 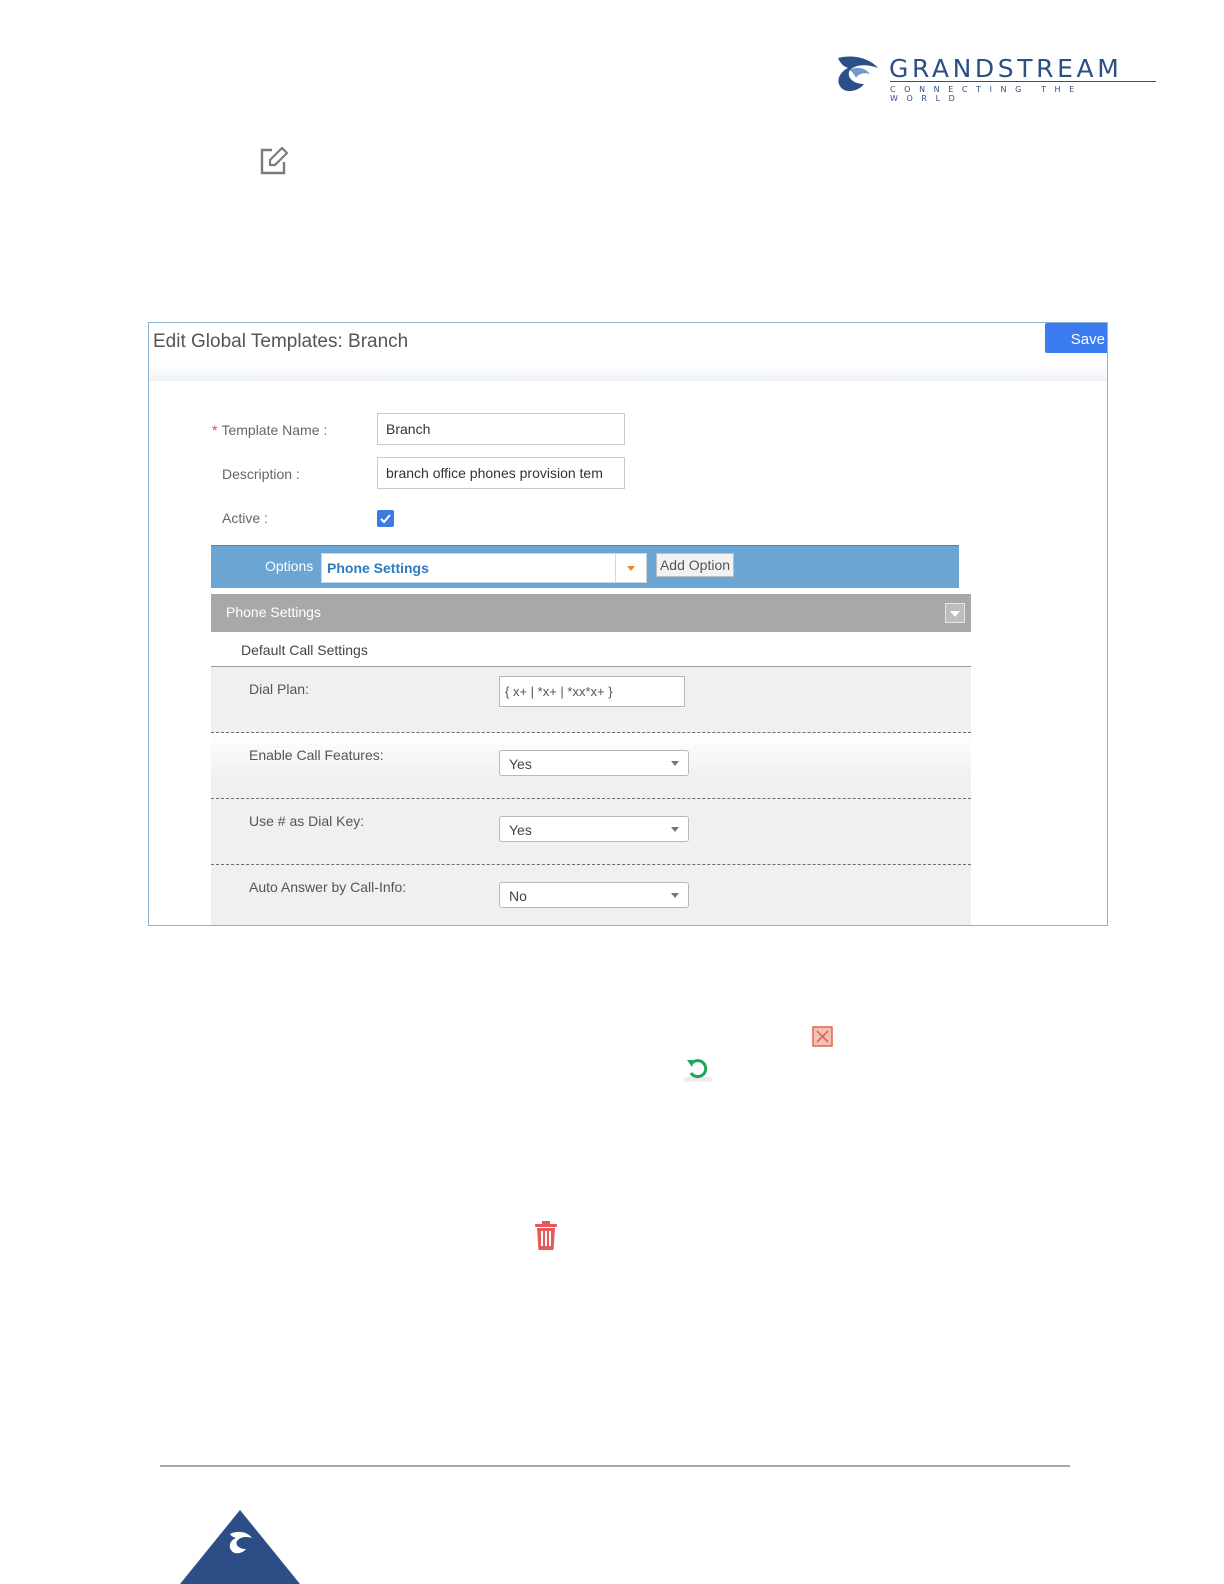 What do you see at coordinates (304, 650) in the screenshot?
I see `default-call-settings-title: Default Call Settings` at bounding box center [304, 650].